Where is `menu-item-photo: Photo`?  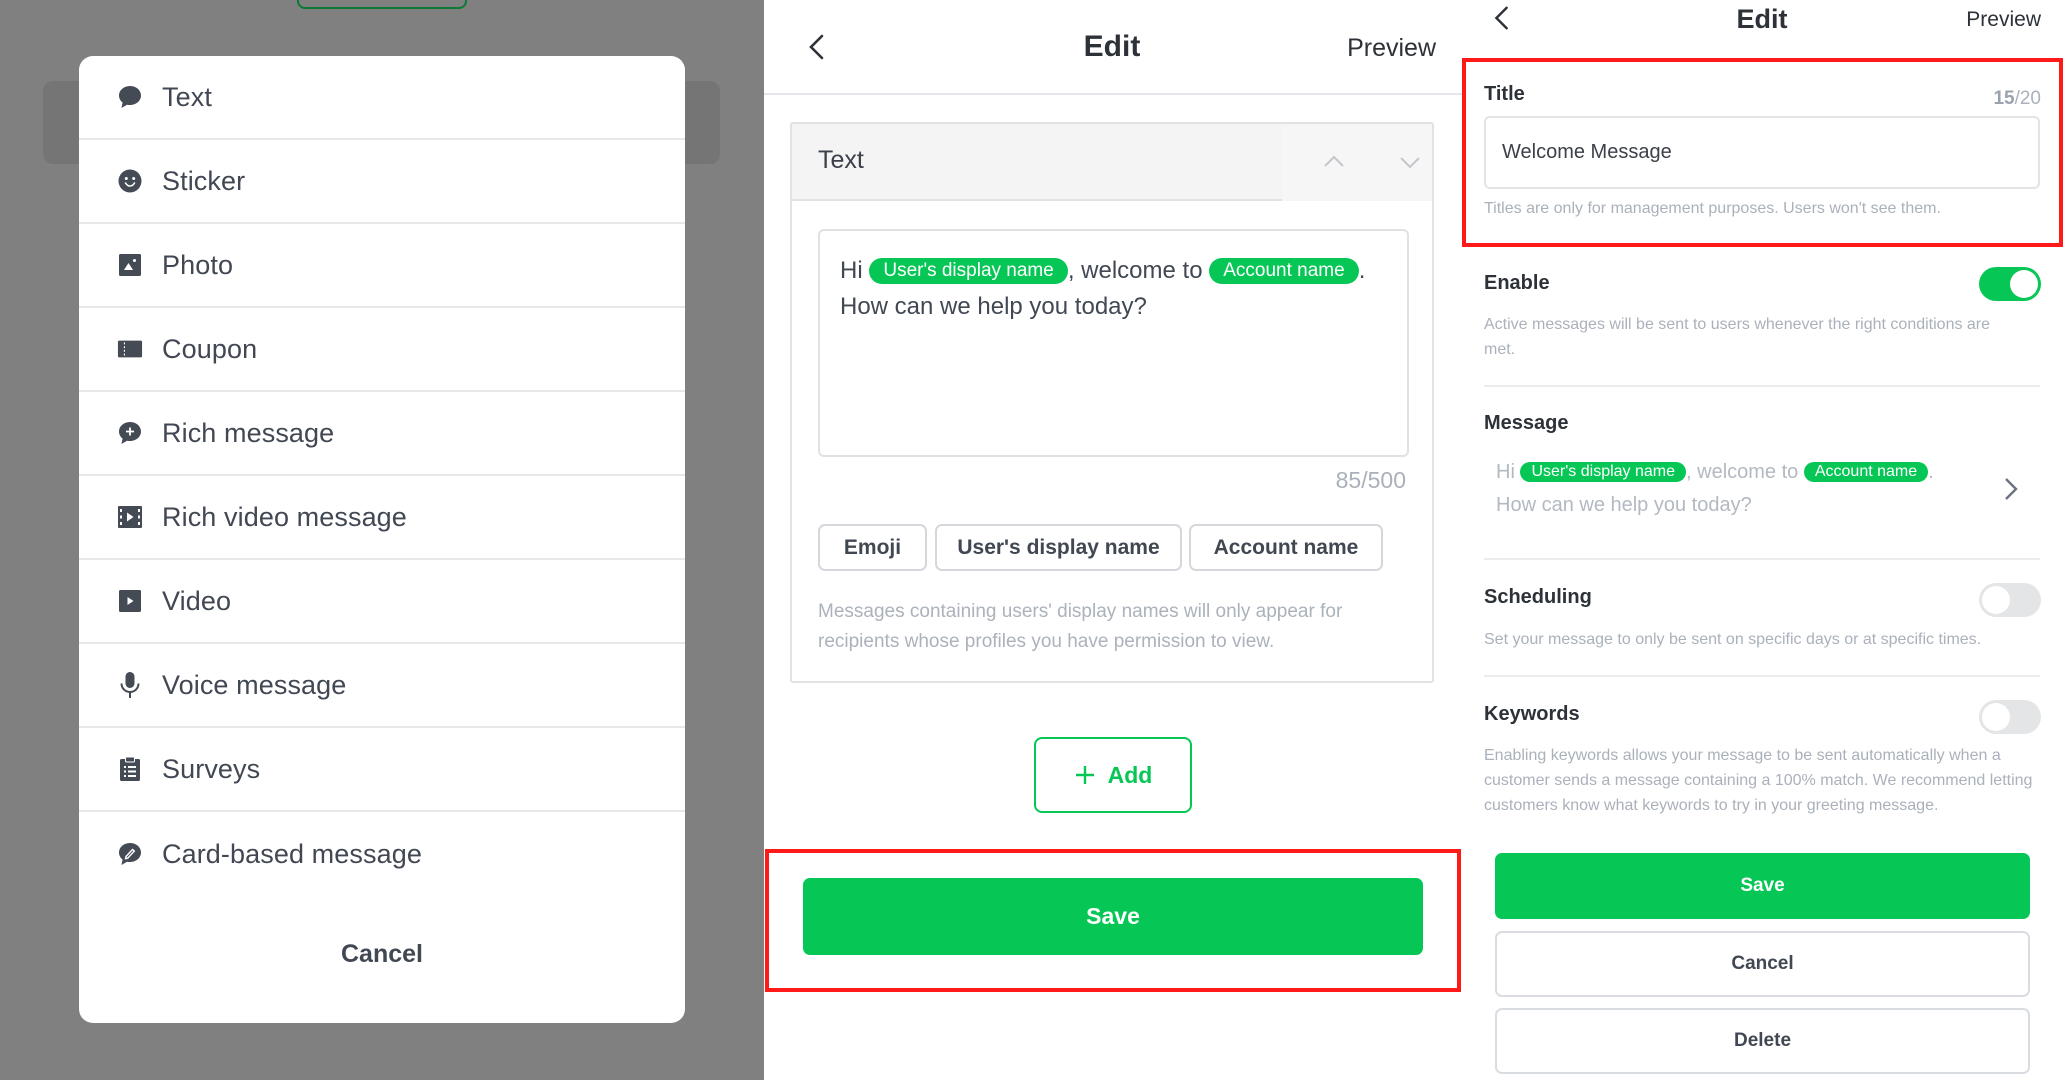
menu-item-photo: Photo is located at coordinates (382, 266).